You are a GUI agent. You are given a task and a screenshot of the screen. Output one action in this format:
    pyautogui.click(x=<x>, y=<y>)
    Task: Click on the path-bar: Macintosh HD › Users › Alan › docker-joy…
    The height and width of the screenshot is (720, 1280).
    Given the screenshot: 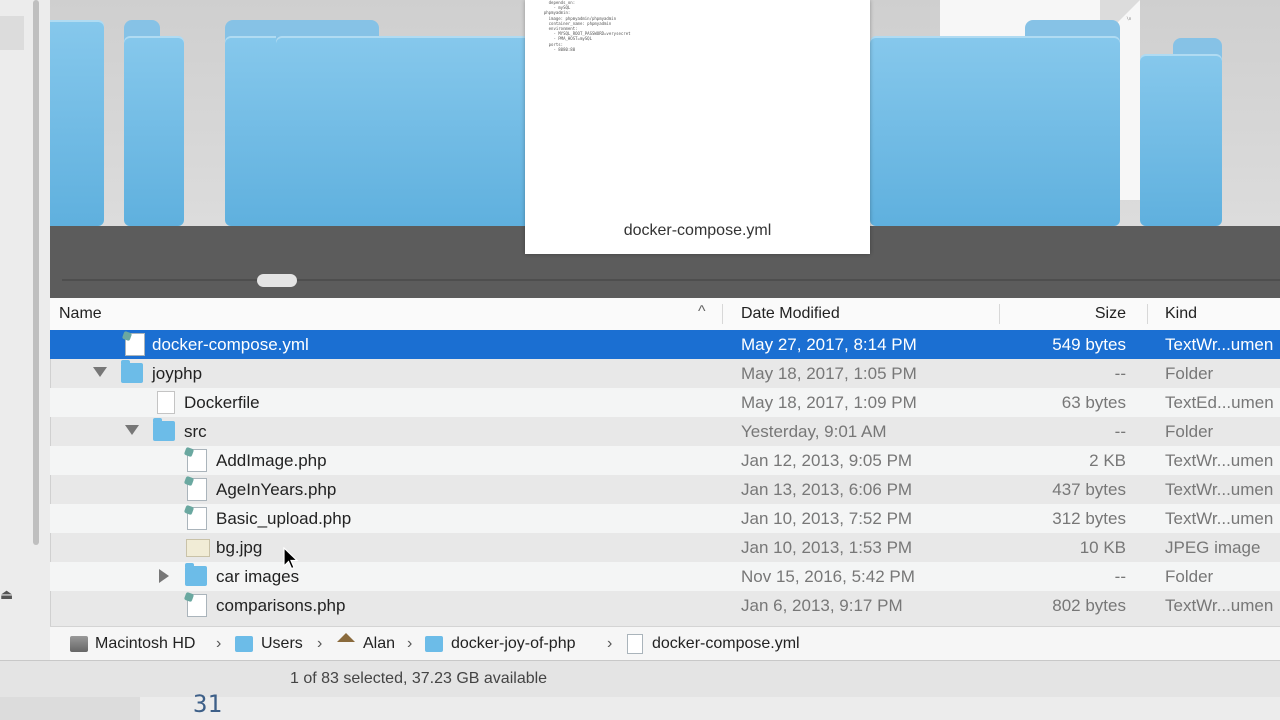 What is the action you would take?
    pyautogui.click(x=665, y=643)
    